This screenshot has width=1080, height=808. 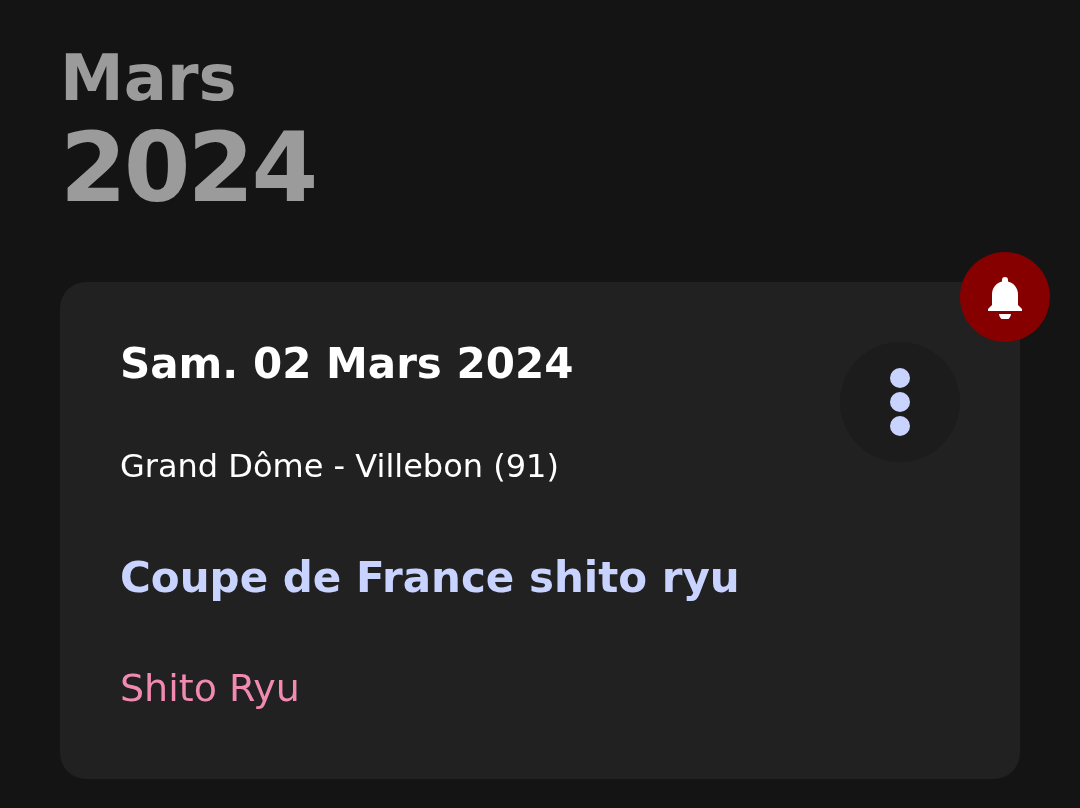 I want to click on event-date: Sam. 02 Mars 2024, so click(x=347, y=364).